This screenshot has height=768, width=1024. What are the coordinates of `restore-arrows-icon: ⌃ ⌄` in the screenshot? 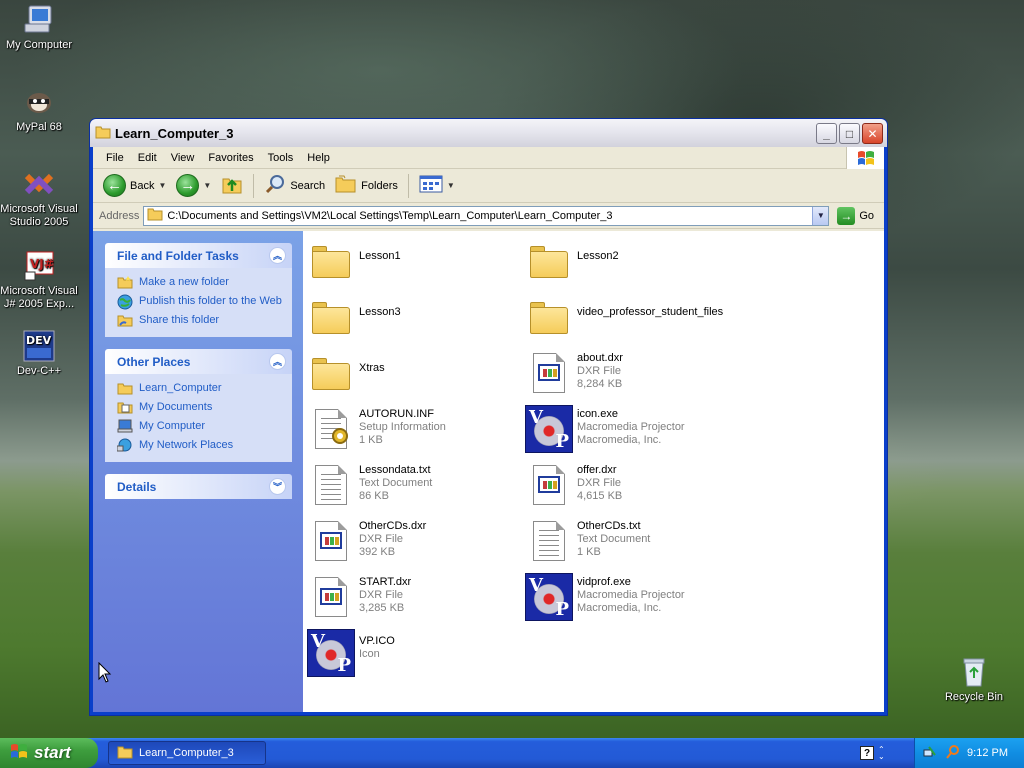 It's located at (881, 753).